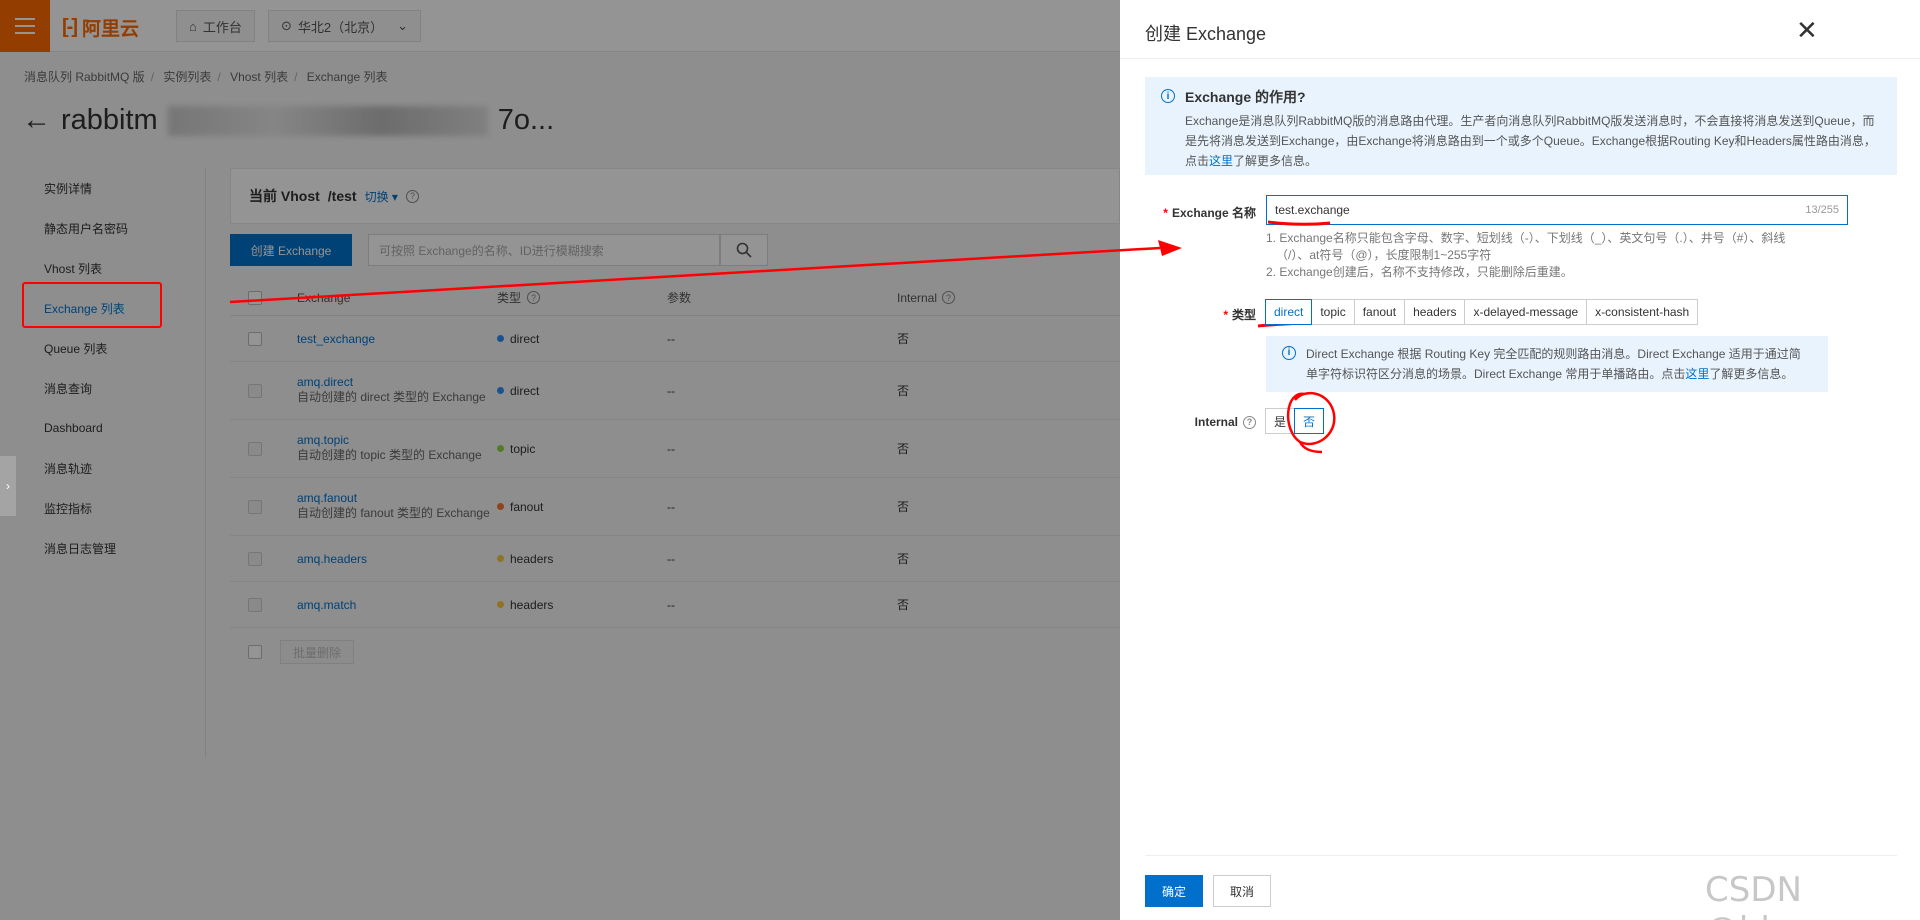 Image resolution: width=1920 pixels, height=920 pixels. What do you see at coordinates (1174, 891) in the screenshot?
I see `confirm-button: 确定` at bounding box center [1174, 891].